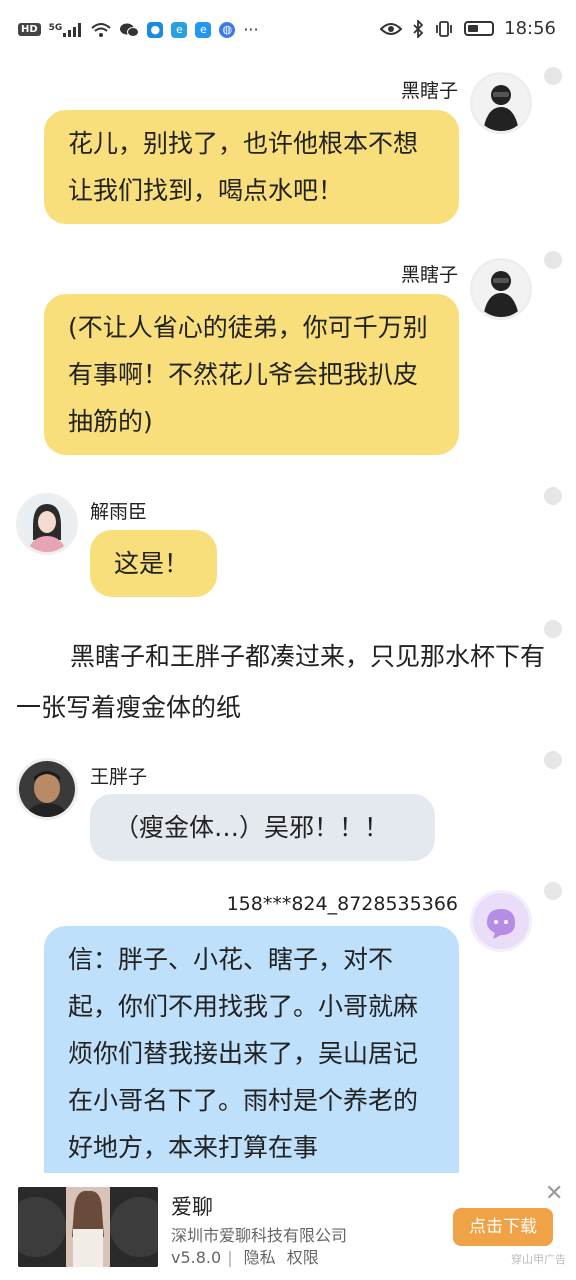 The width and height of the screenshot is (576, 1280). Describe the element at coordinates (391, 28) in the screenshot. I see `eye-icon` at that location.